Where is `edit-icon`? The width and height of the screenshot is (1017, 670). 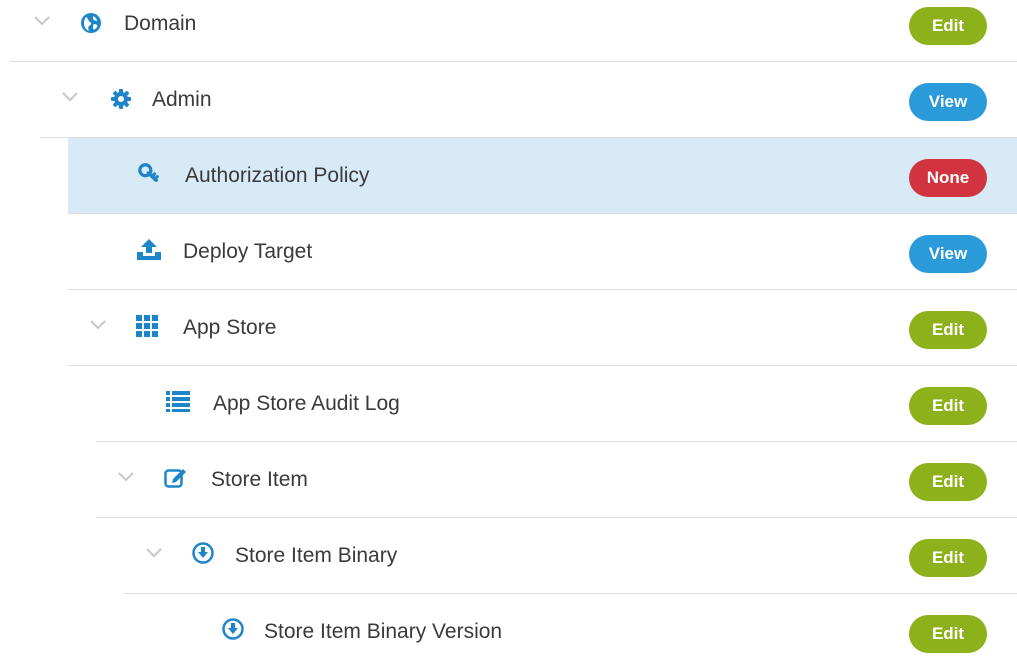
edit-icon is located at coordinates (175, 478).